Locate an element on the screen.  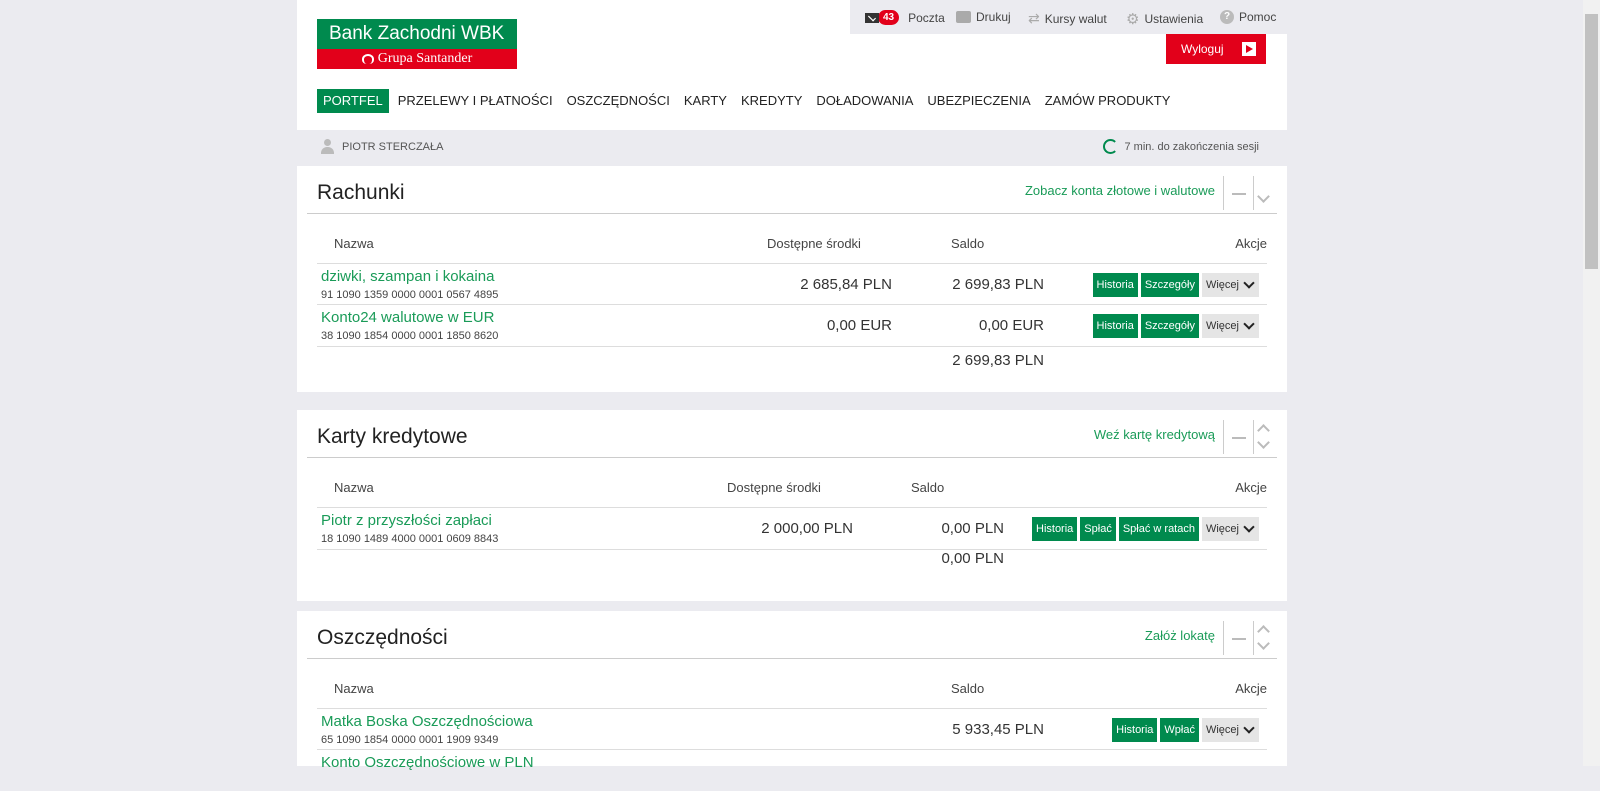
mail-count-badge: 43 is located at coordinates (889, 17).